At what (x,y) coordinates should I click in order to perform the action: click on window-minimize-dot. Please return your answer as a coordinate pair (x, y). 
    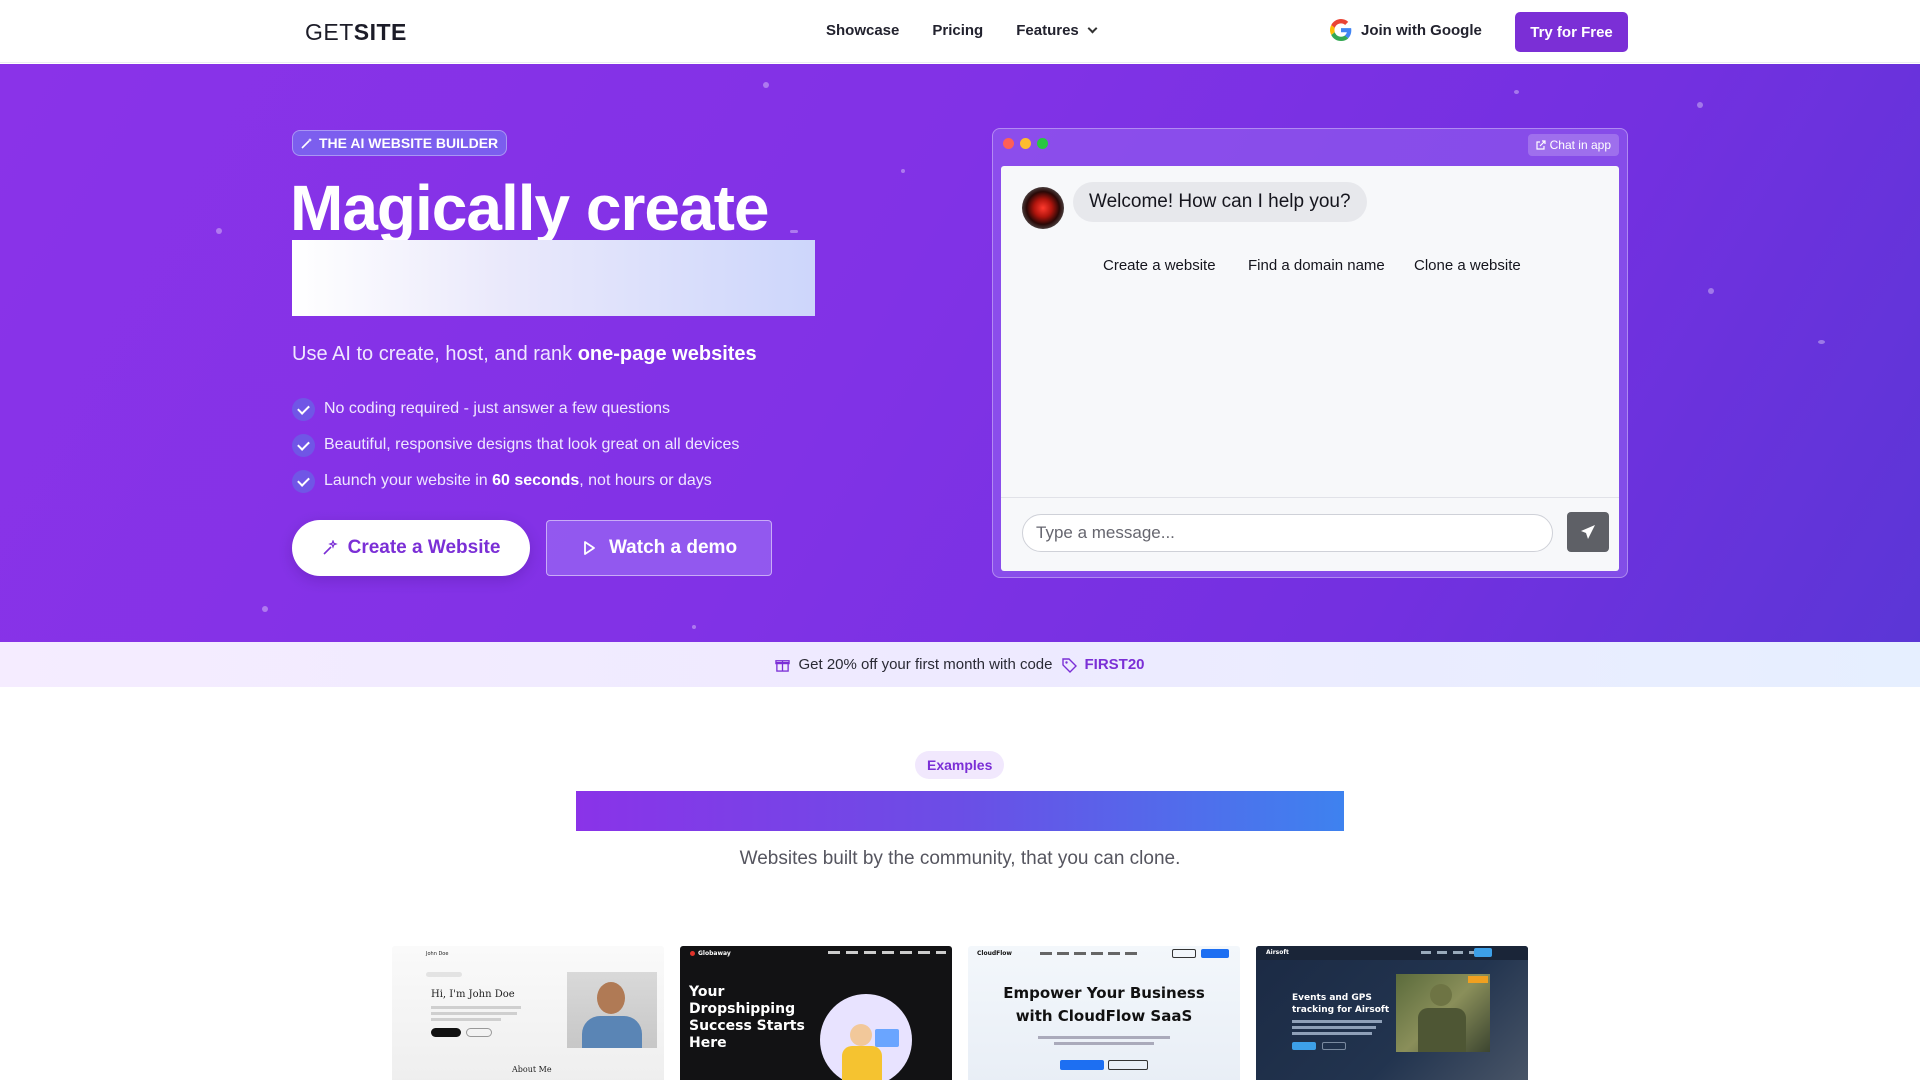
    Looking at the image, I should click on (1025, 143).